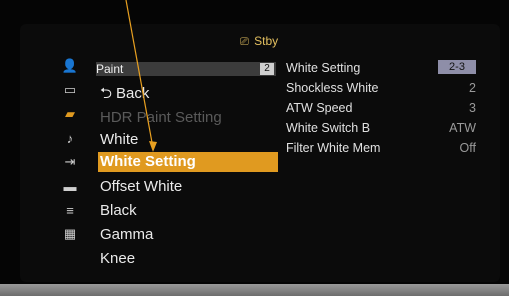 Image resolution: width=509 pixels, height=296 pixels. What do you see at coordinates (141, 76) in the screenshot?
I see `annotation-arrow` at bounding box center [141, 76].